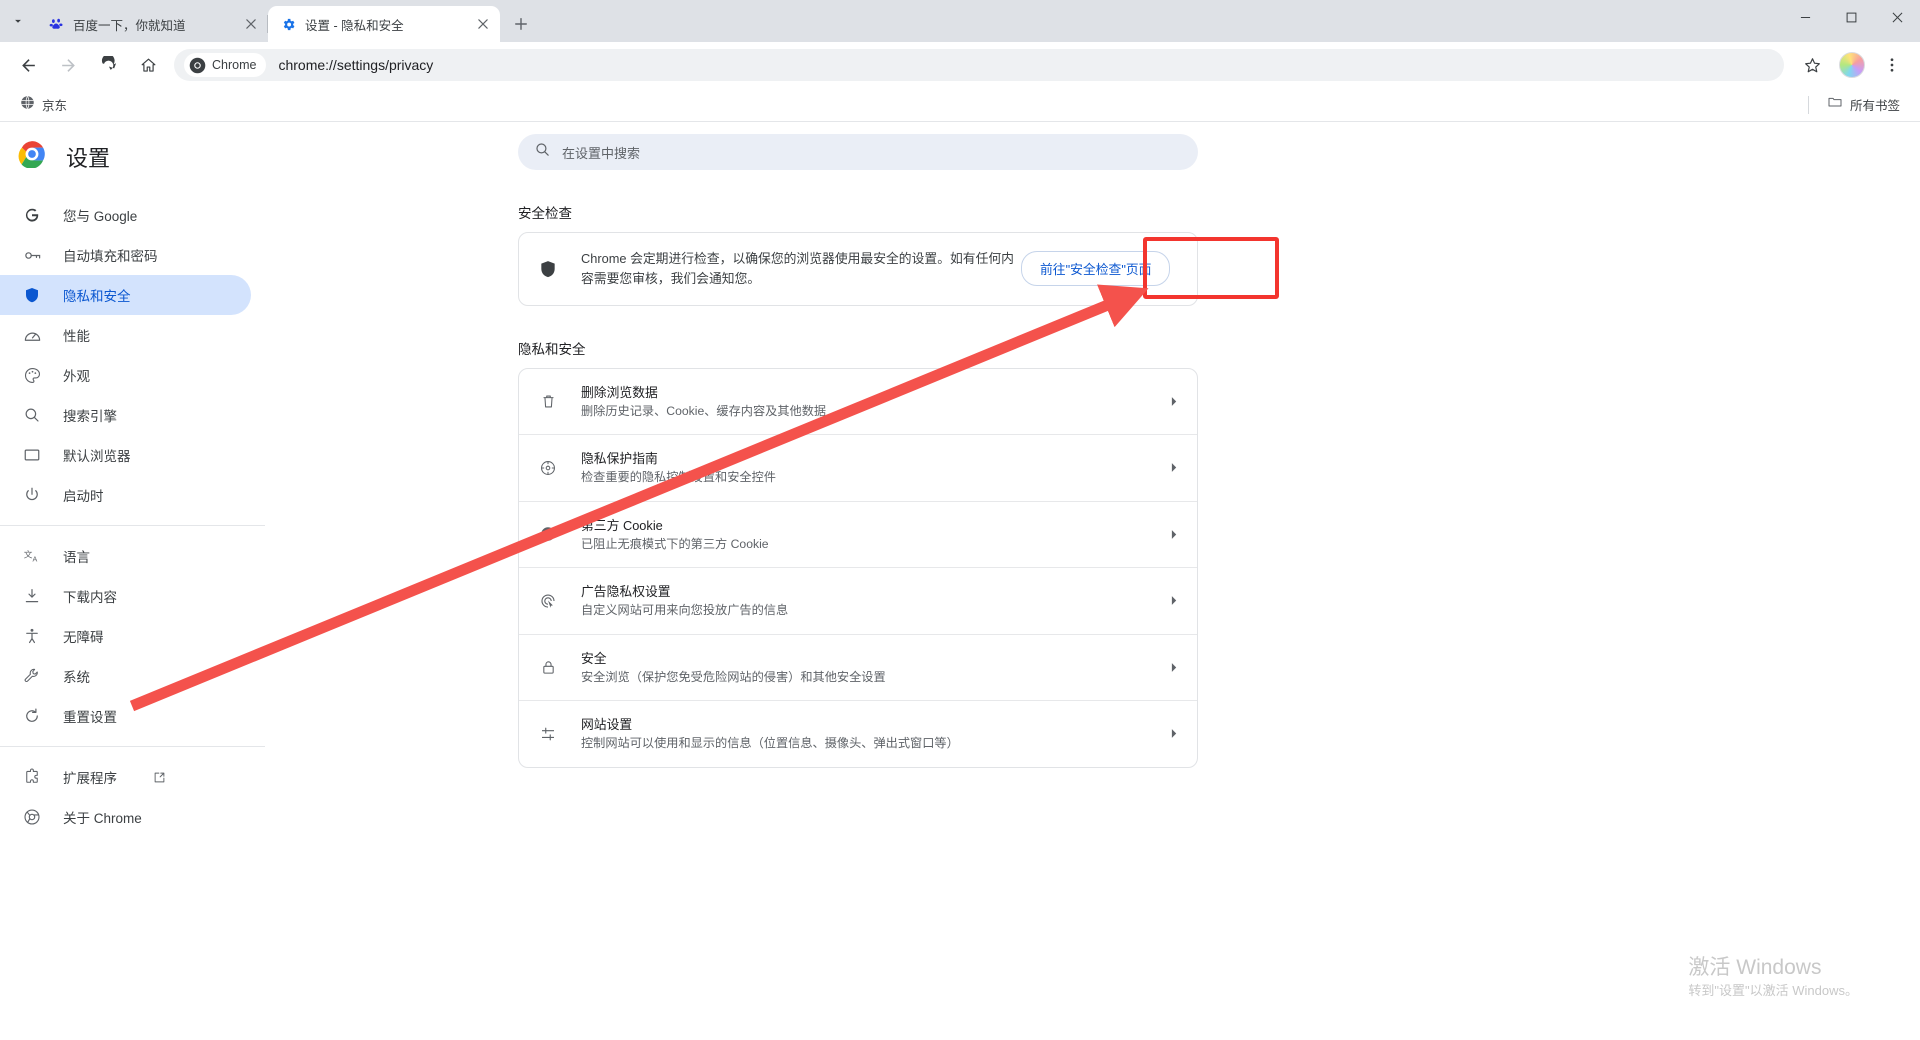  I want to click on sidebar-item-on-startup: 启动时, so click(125, 495).